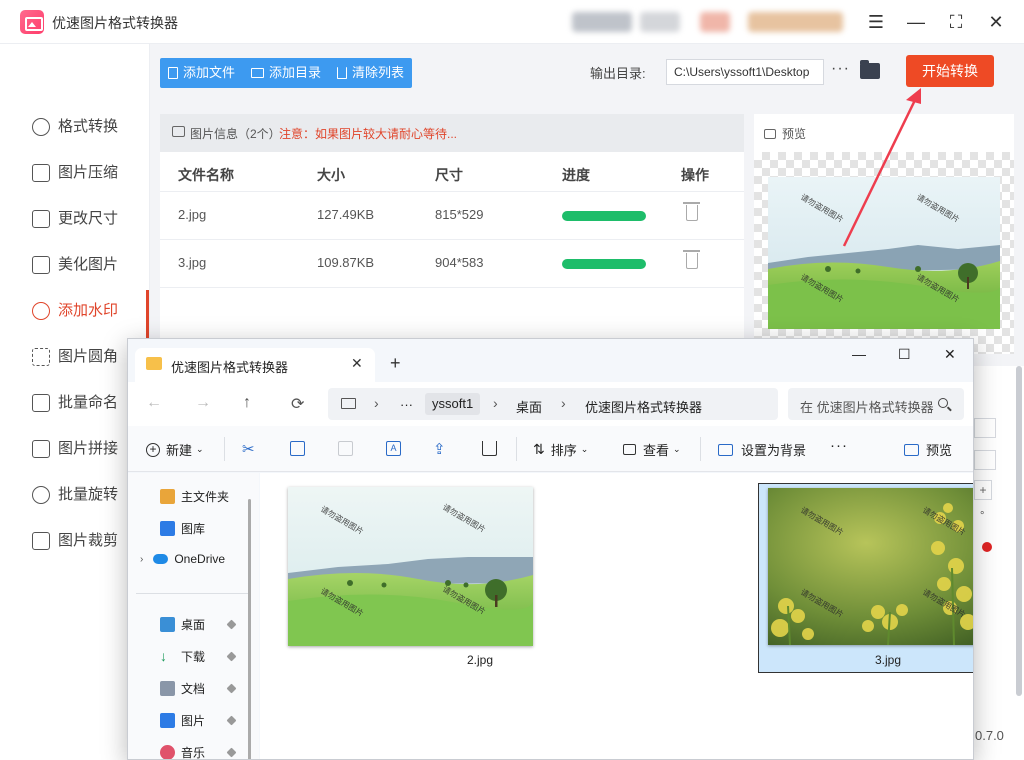  What do you see at coordinates (576, 175) in the screenshot?
I see `column-header: 进度` at bounding box center [576, 175].